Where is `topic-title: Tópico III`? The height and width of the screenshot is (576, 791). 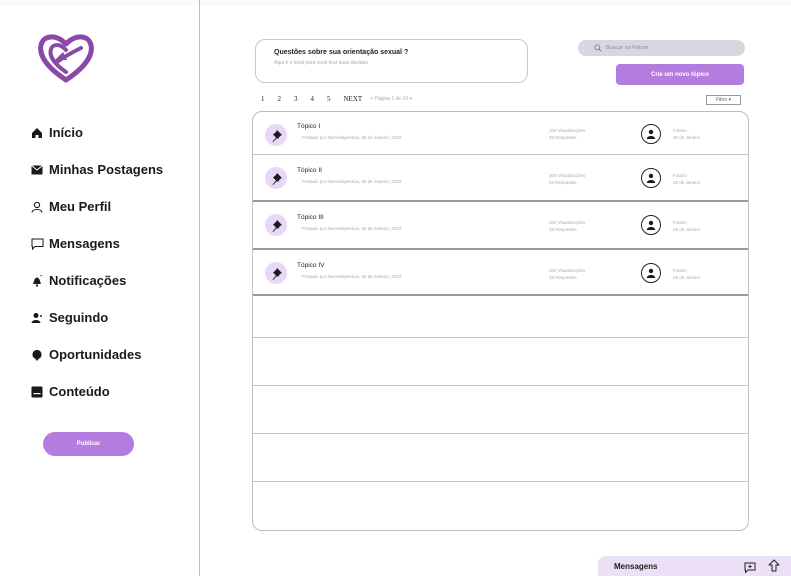
topic-title: Tópico III is located at coordinates (310, 217).